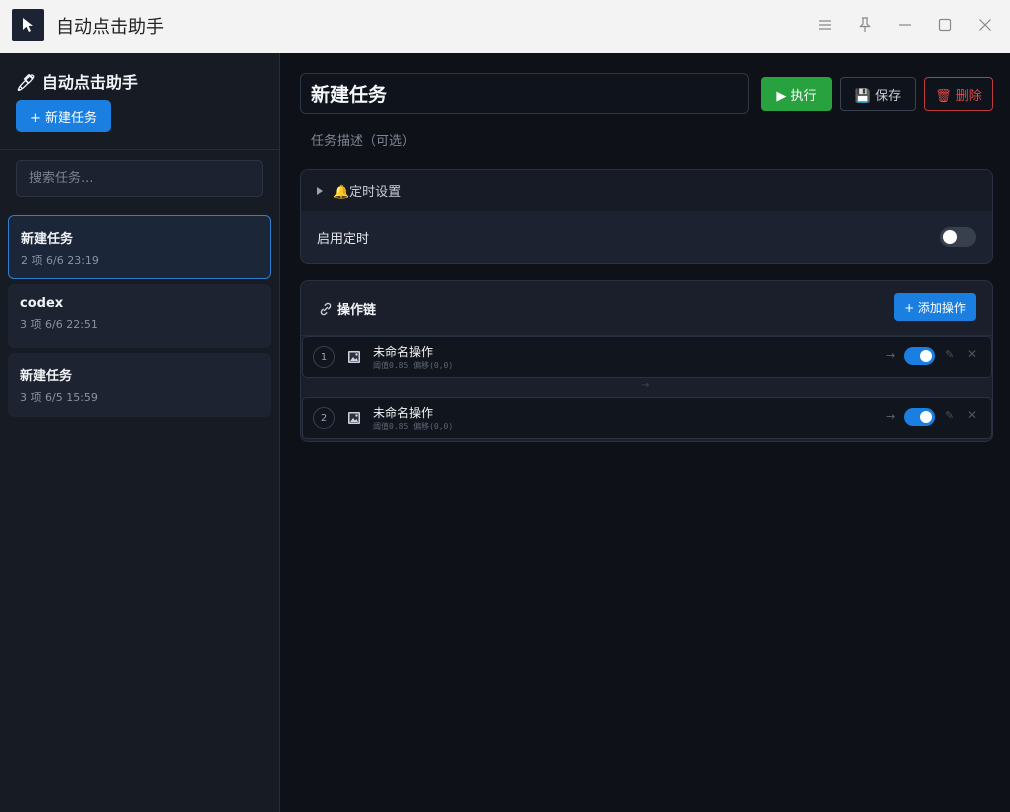 Image resolution: width=1010 pixels, height=812 pixels. Describe the element at coordinates (363, 139) in the screenshot. I see `task-description-field: 任务描述（可选）` at that location.